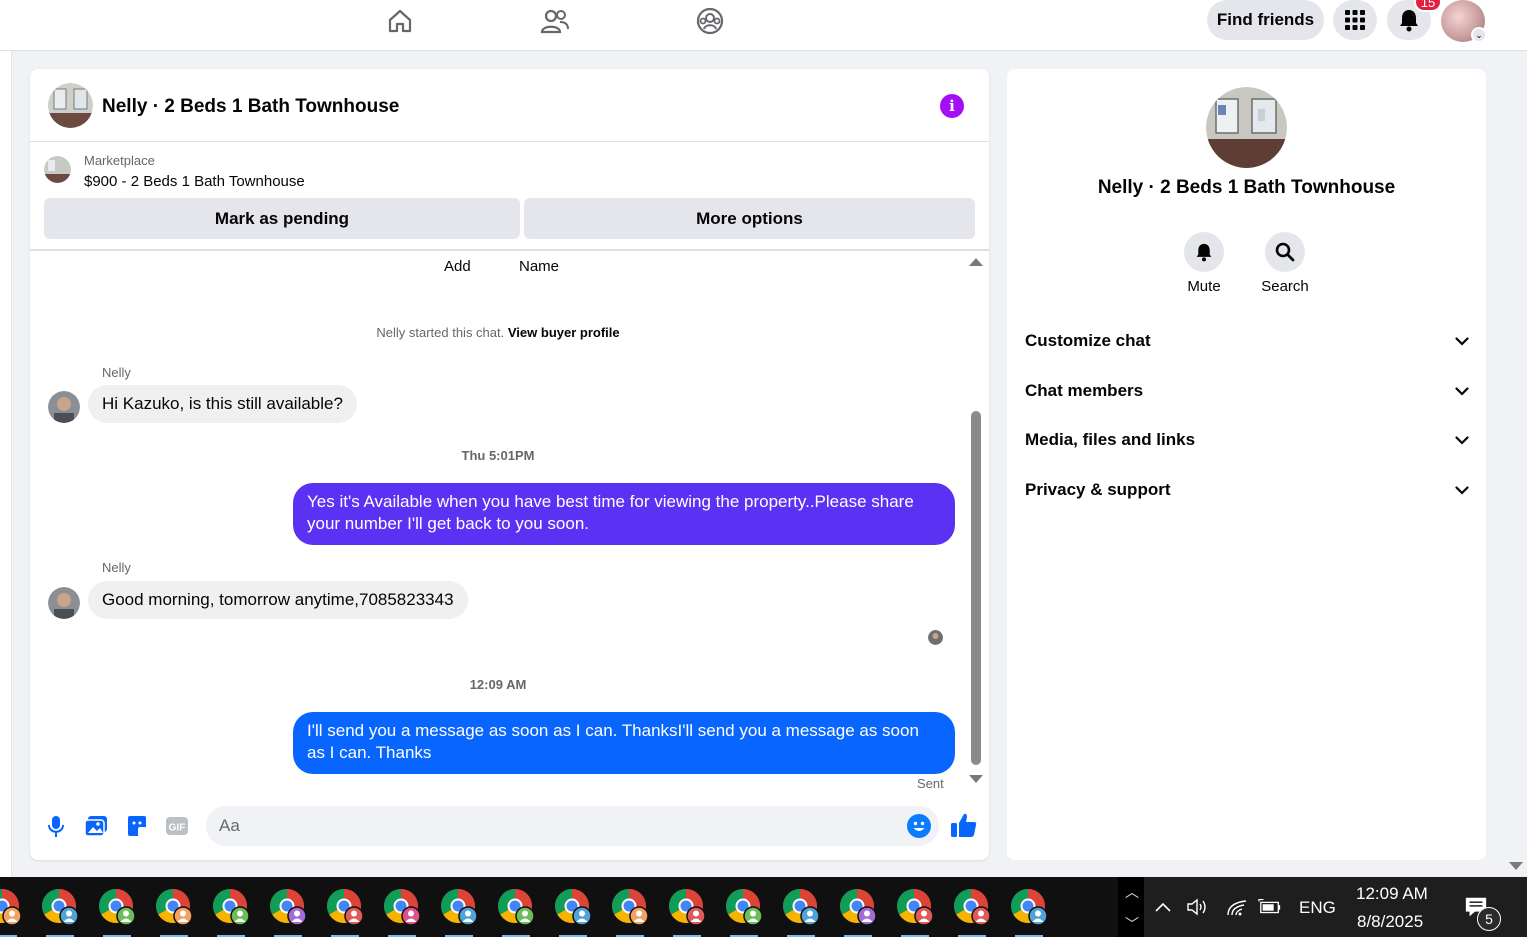  Describe the element at coordinates (56, 826) in the screenshot. I see `microphone-icon` at that location.